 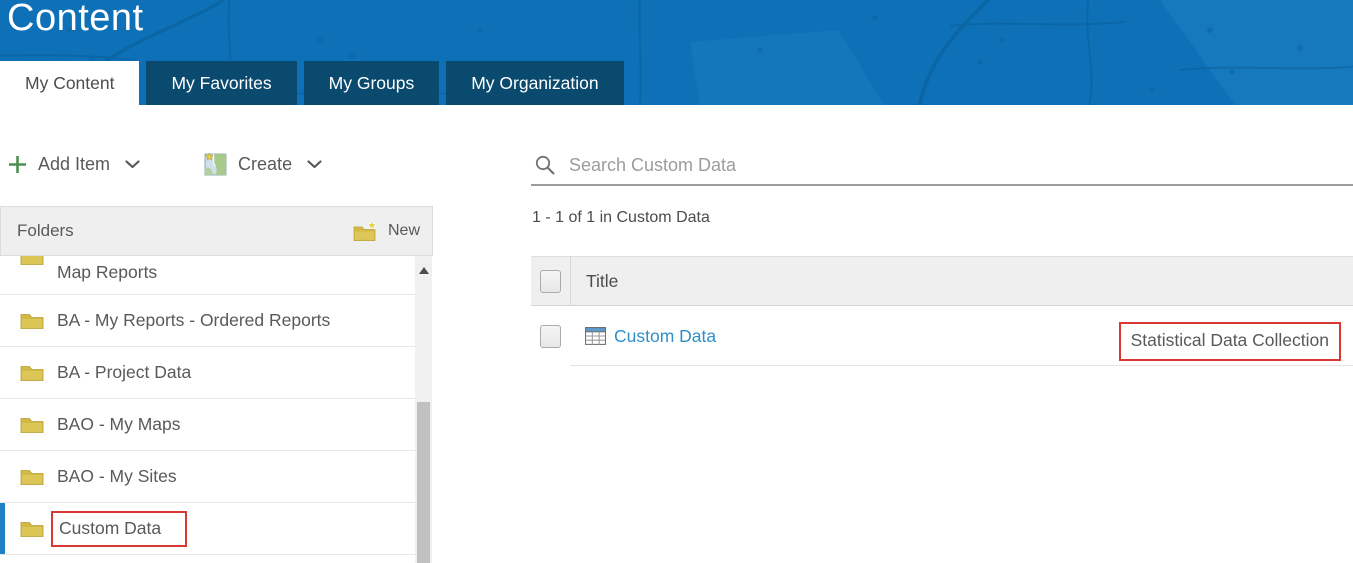 What do you see at coordinates (265, 163) in the screenshot?
I see `create-label: Create` at bounding box center [265, 163].